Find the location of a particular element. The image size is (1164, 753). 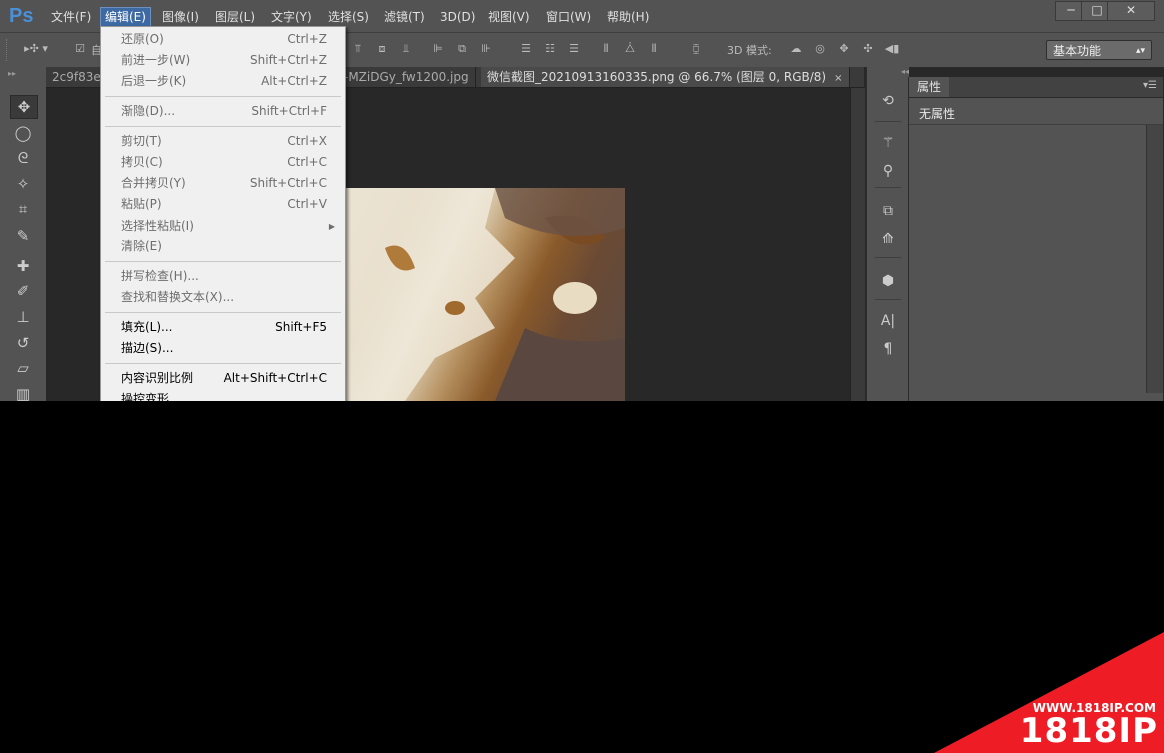

align-bottom-icon: ⫫ is located at coordinates (406, 49).